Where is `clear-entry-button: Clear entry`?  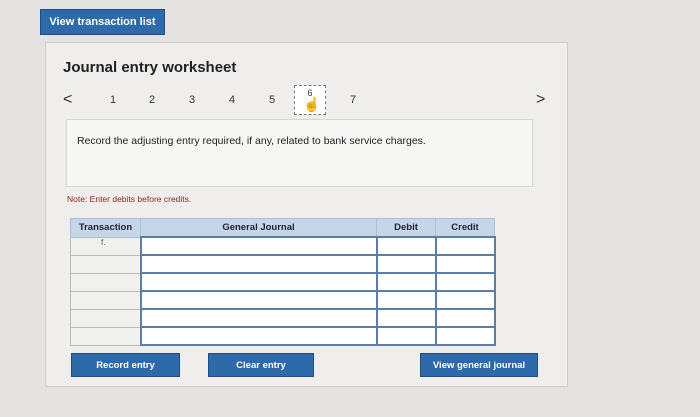
clear-entry-button: Clear entry is located at coordinates (261, 365).